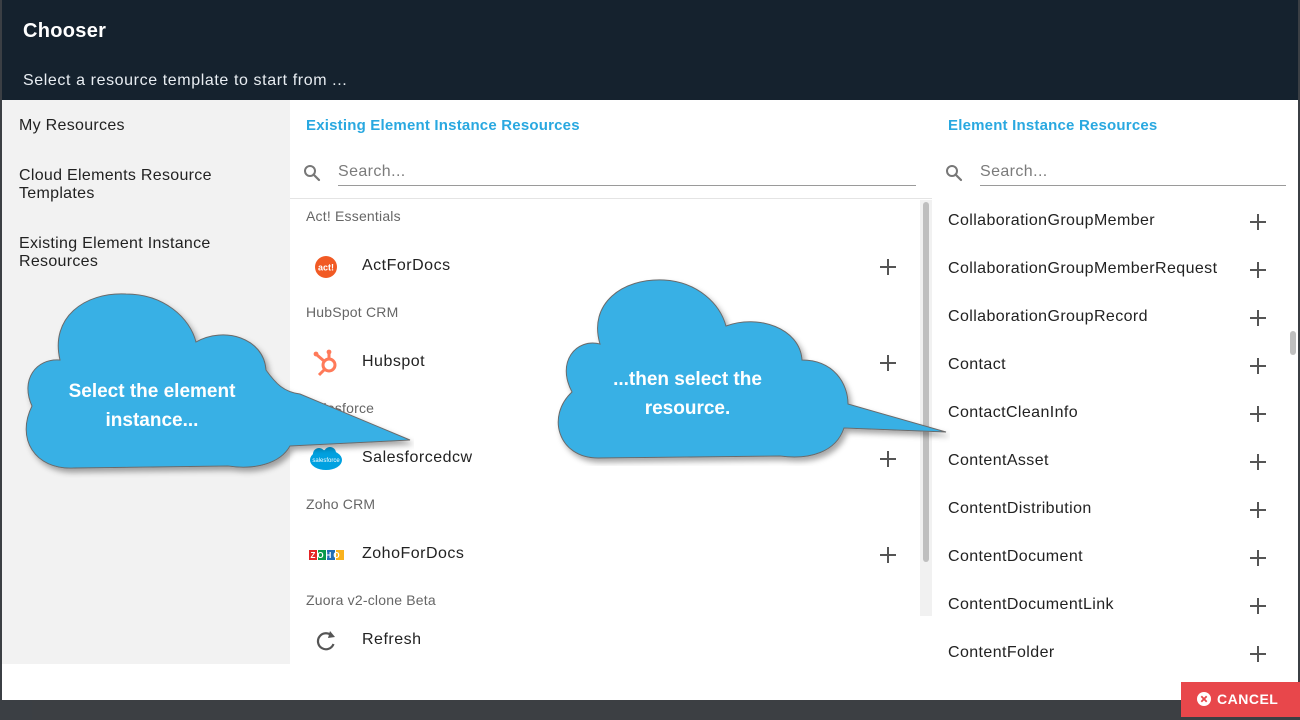 Image resolution: width=1300 pixels, height=720 pixels. Describe the element at coordinates (353, 216) in the screenshot. I see `group-label-act: Act! Essentials` at that location.